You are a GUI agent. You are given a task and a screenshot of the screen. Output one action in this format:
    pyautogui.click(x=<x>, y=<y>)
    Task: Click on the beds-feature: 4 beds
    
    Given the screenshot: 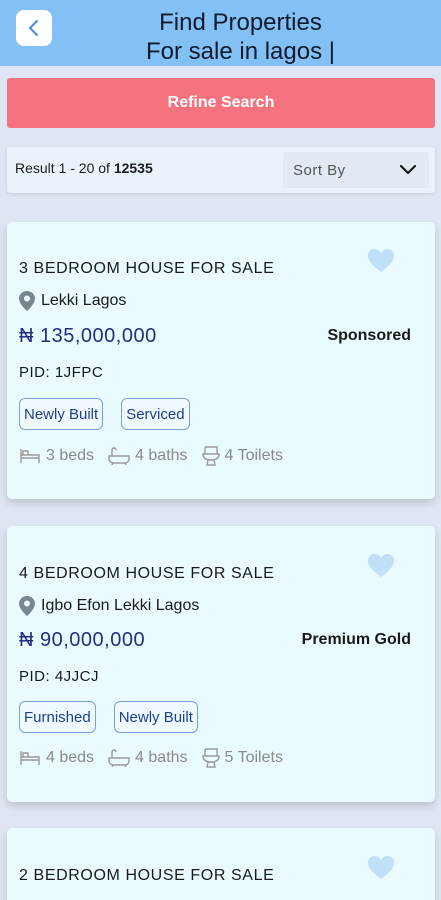 What is the action you would take?
    pyautogui.click(x=56, y=758)
    